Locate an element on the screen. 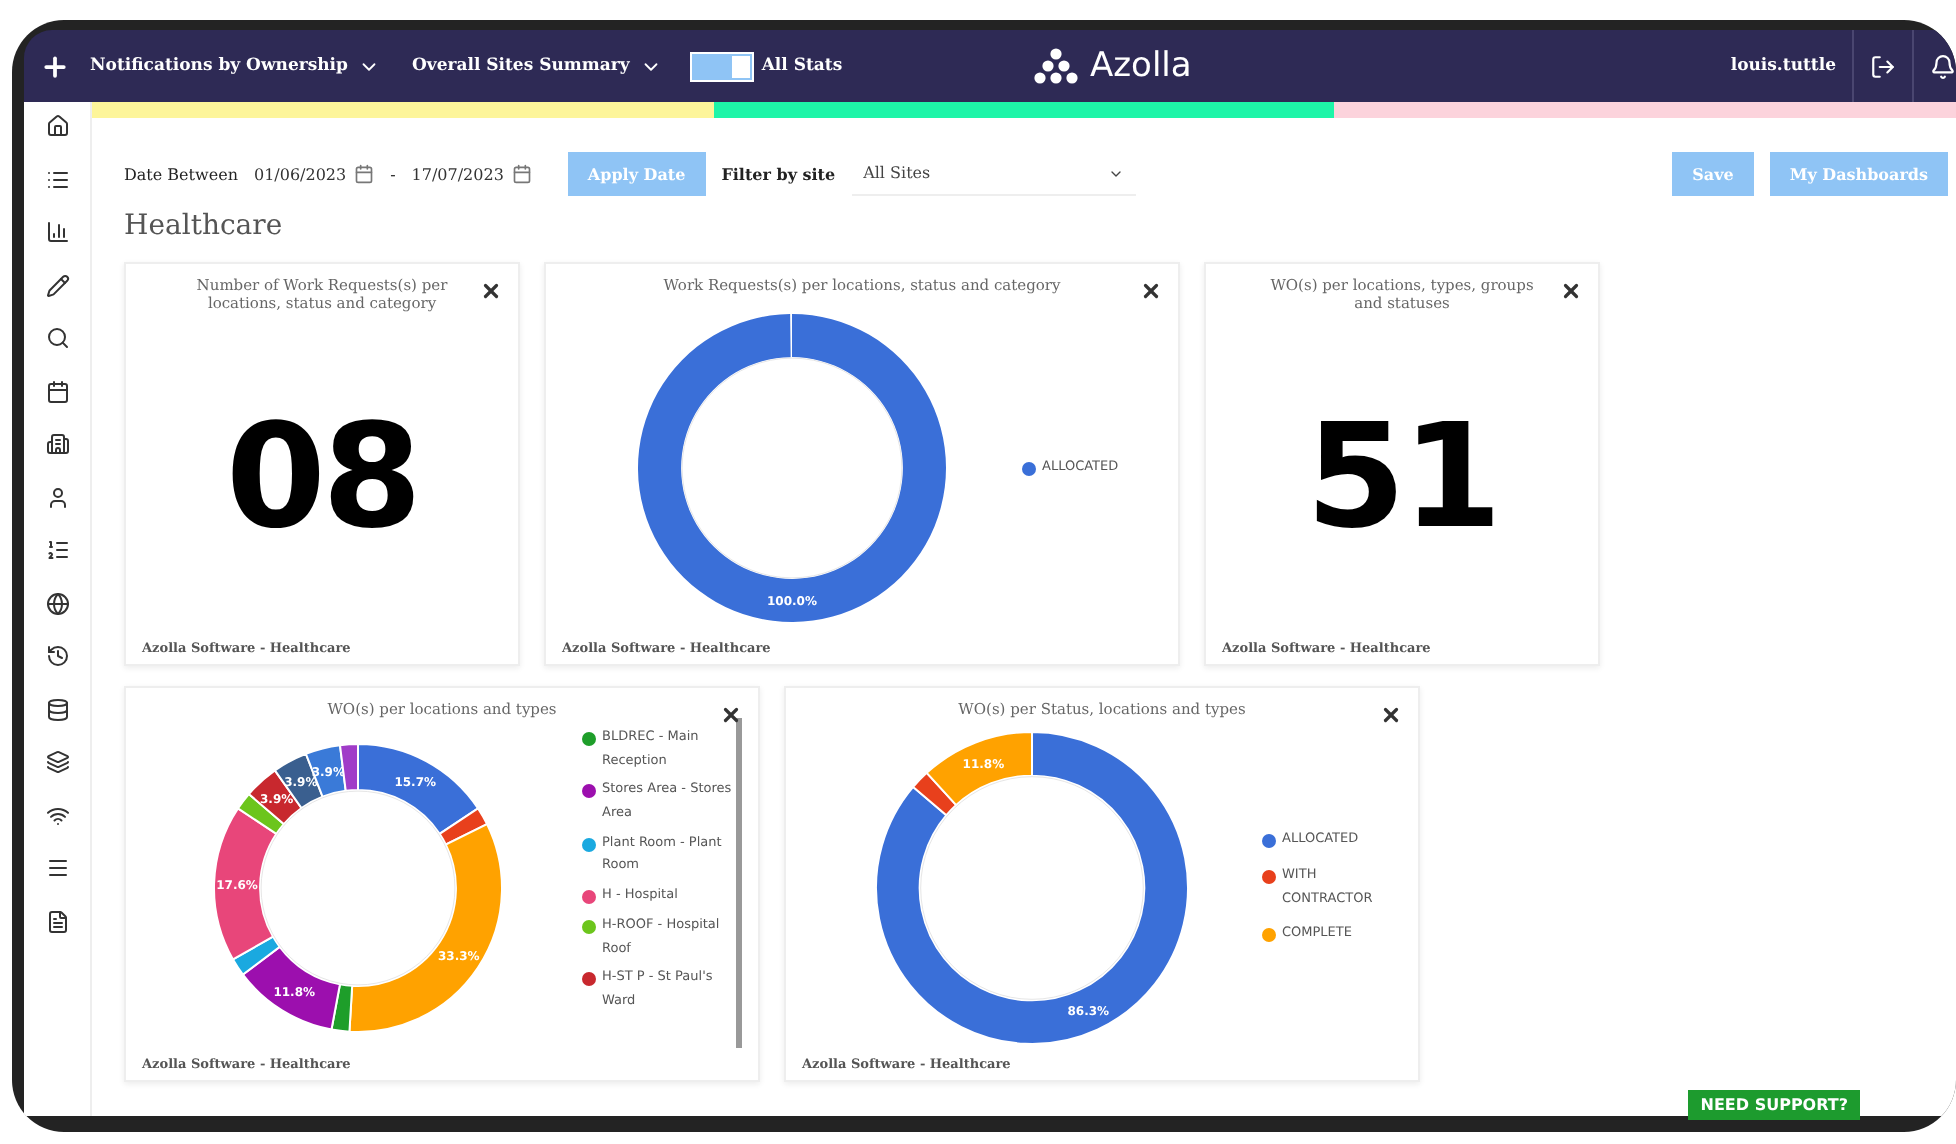 The height and width of the screenshot is (1144, 1956). to-date-field: 17/07/2023 is located at coordinates (471, 174).